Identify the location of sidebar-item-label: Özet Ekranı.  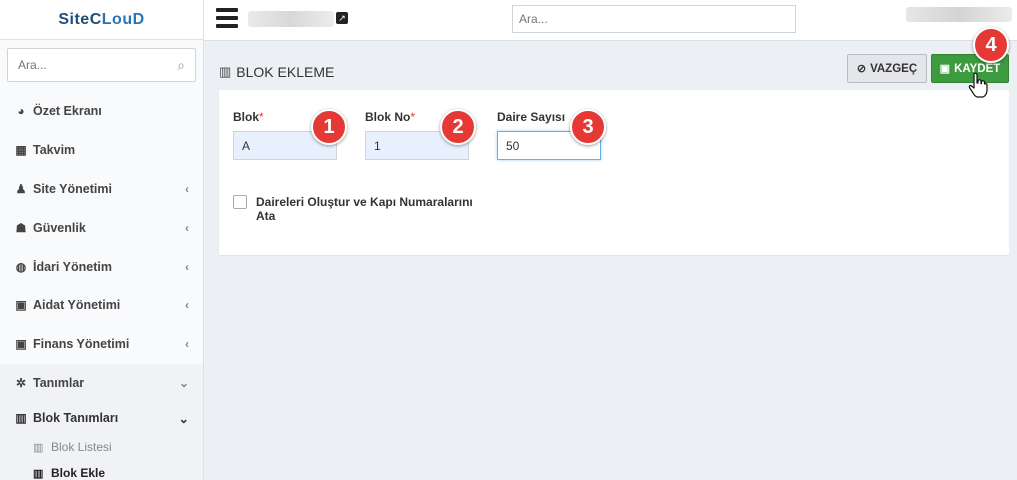
(67, 111).